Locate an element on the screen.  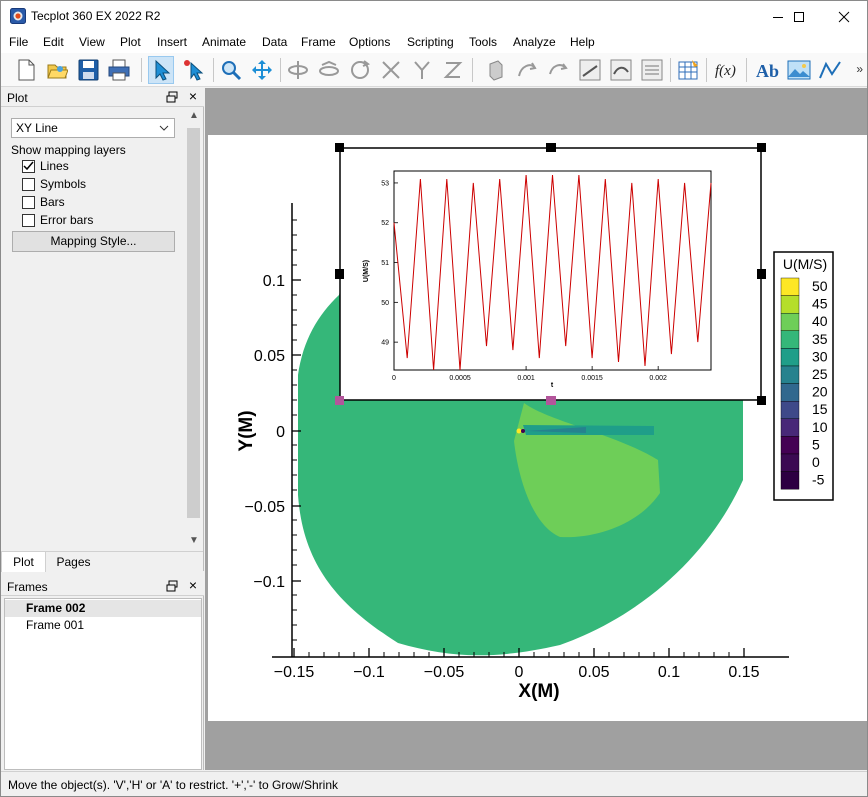
frames-panel-header: Frames × is located at coordinates (102, 586).